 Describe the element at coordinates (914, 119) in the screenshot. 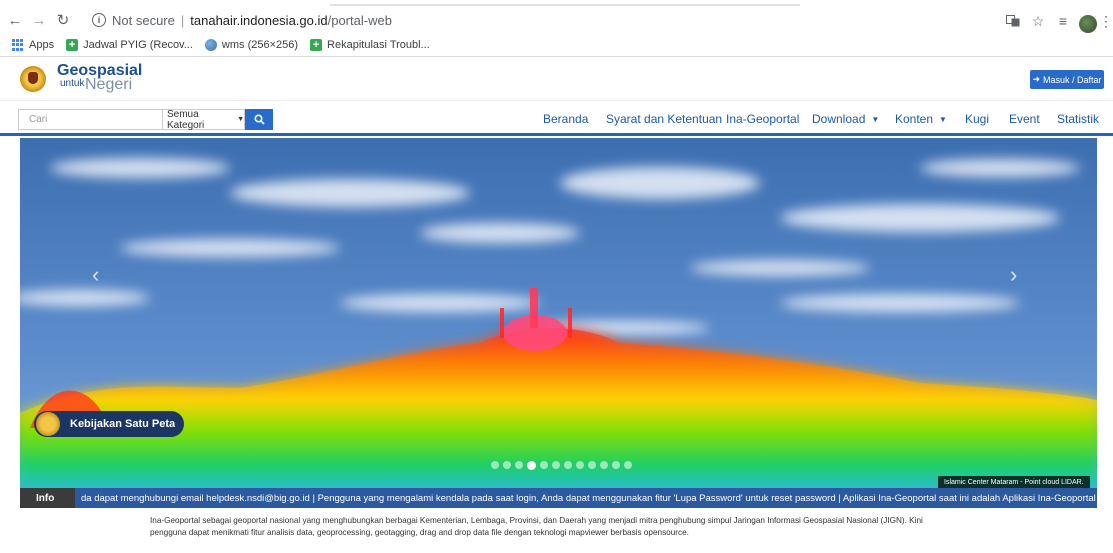

I see `nav-label: Konten` at that location.